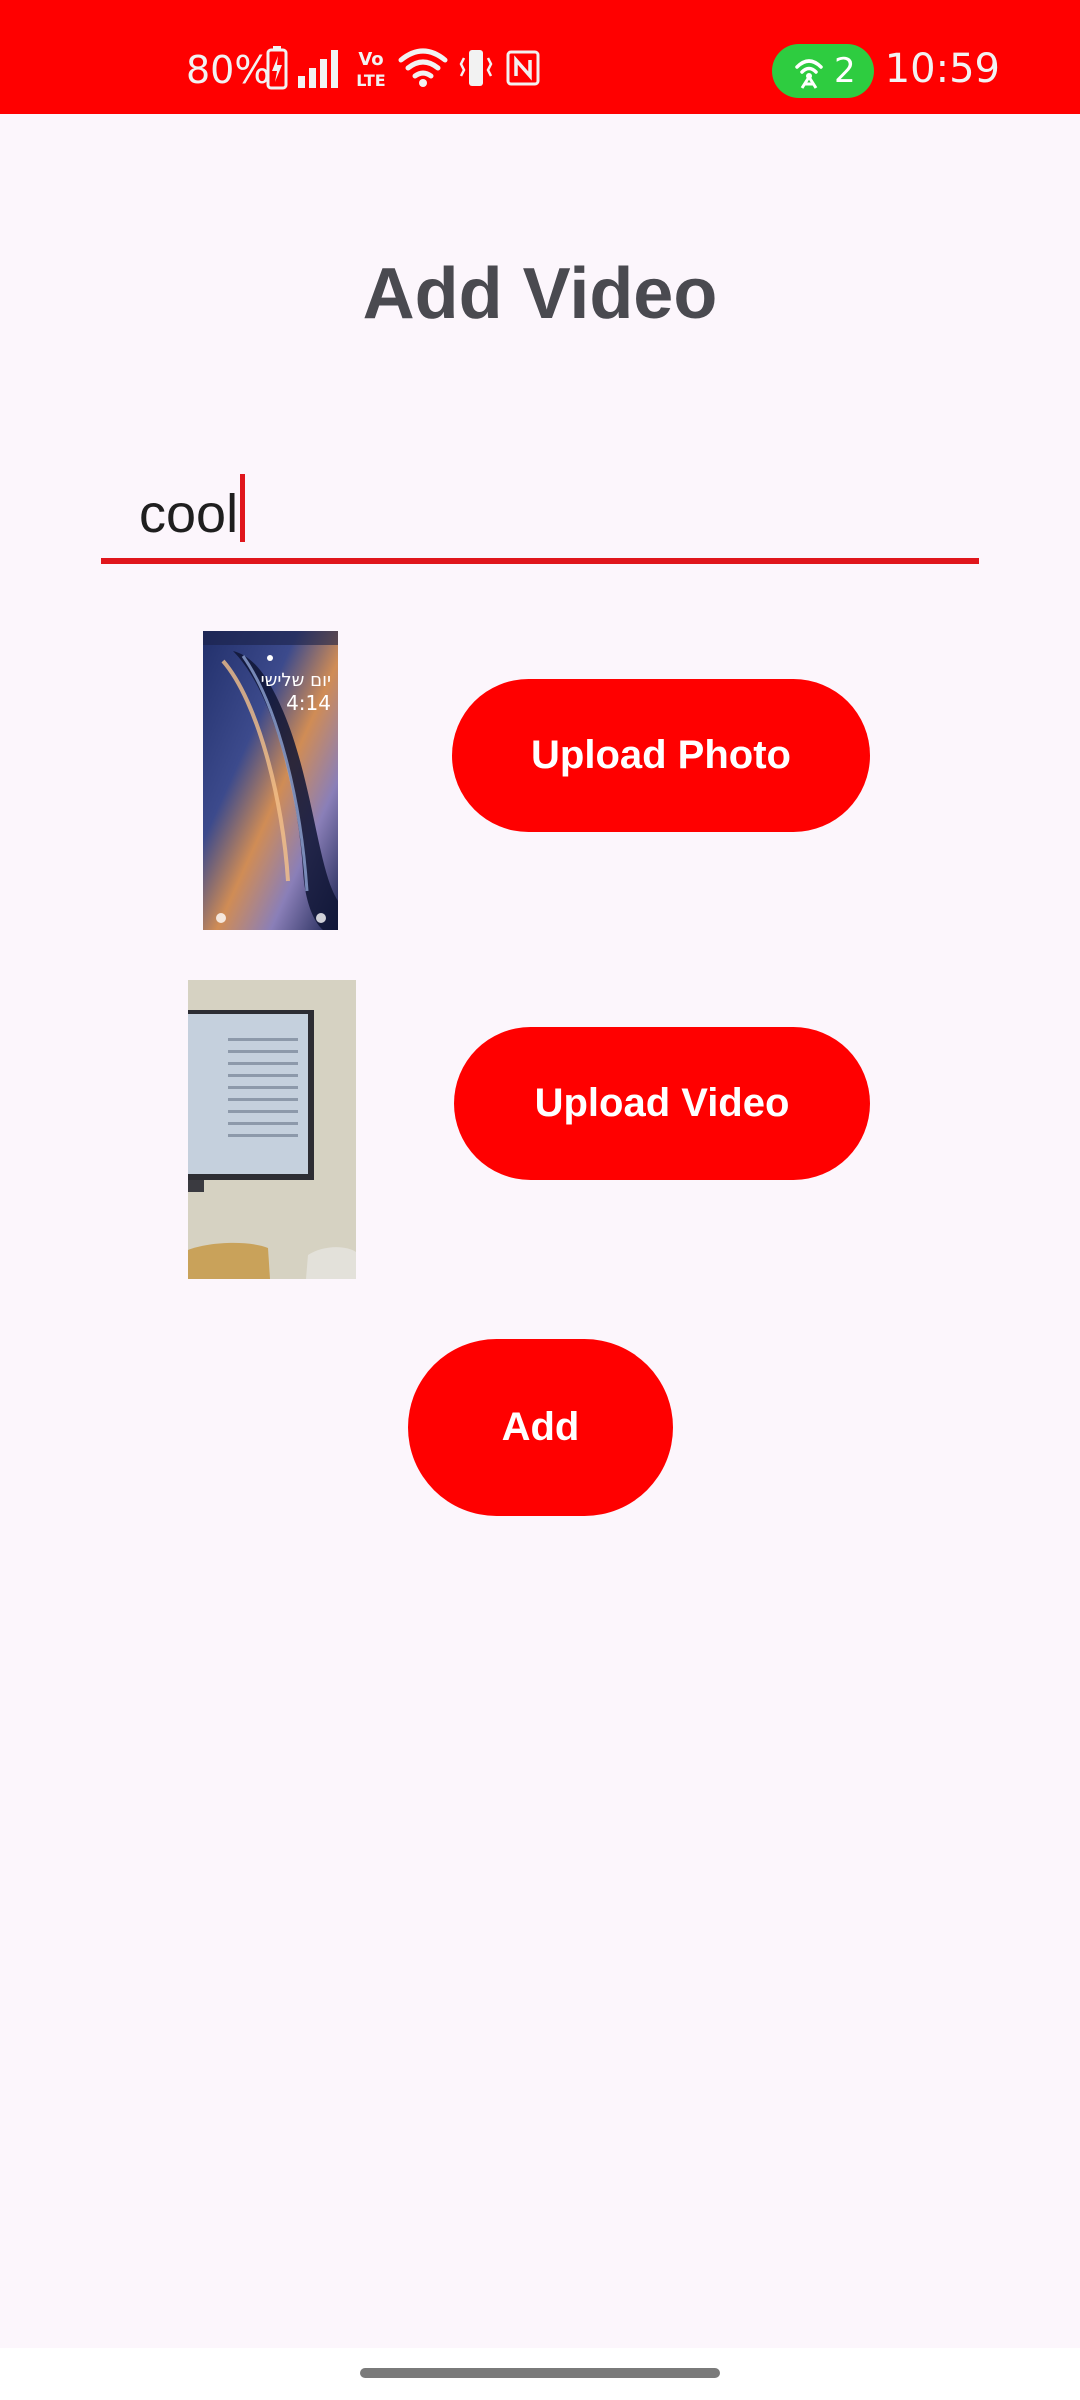 This screenshot has width=1080, height=2400. Describe the element at coordinates (189, 514) in the screenshot. I see `video-title-value: cool` at that location.